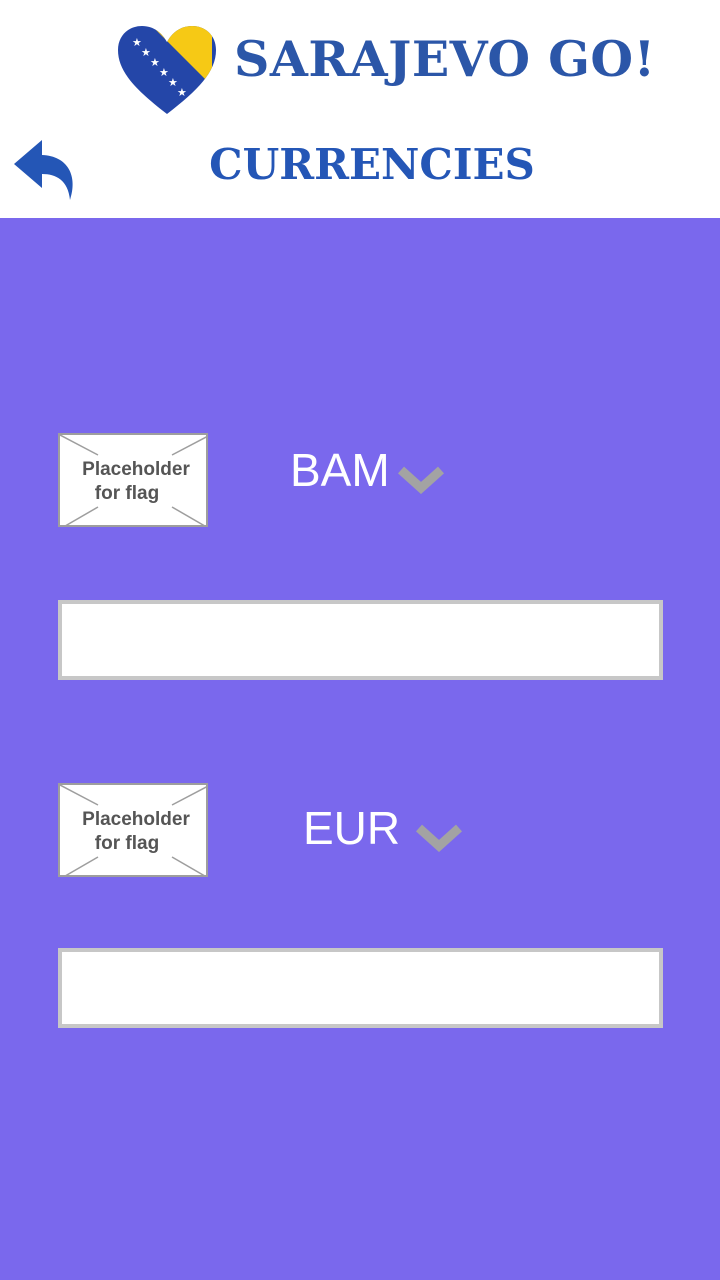 The image size is (720, 1280). I want to click on app-name: SARAJEVO GO!, so click(445, 59).